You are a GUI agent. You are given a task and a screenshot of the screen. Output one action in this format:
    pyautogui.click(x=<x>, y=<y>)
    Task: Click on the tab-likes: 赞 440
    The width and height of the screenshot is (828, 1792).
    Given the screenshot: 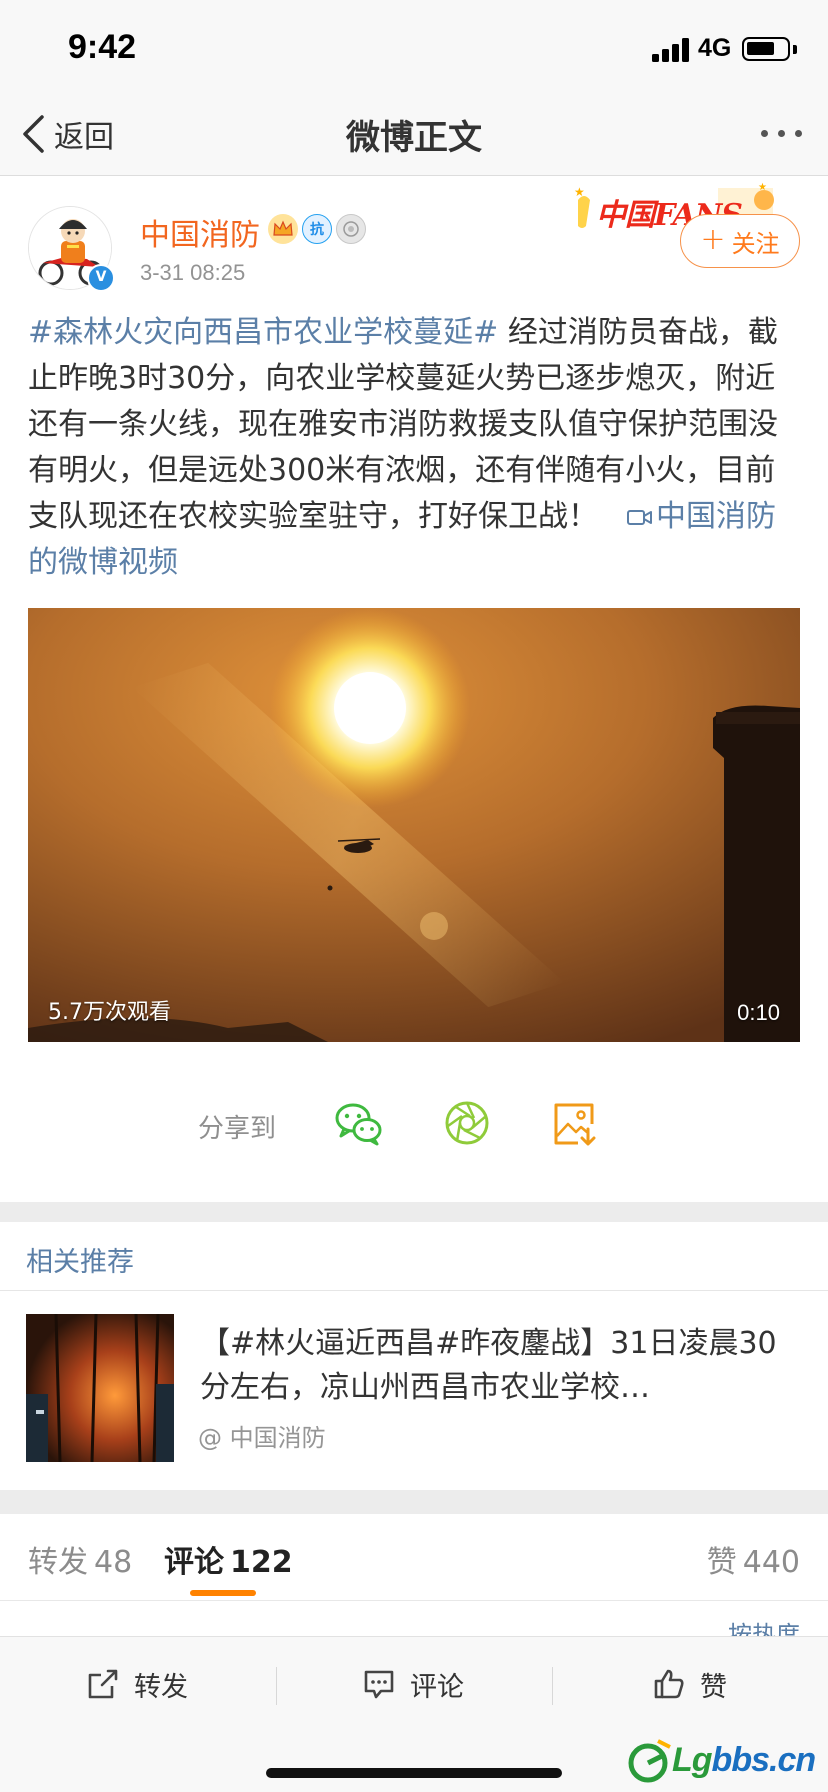 What is the action you would take?
    pyautogui.click(x=753, y=1559)
    